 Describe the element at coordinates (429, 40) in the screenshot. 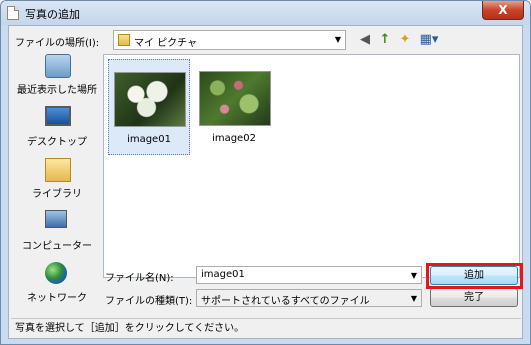

I see `view-menu-icon: ▦▾` at that location.